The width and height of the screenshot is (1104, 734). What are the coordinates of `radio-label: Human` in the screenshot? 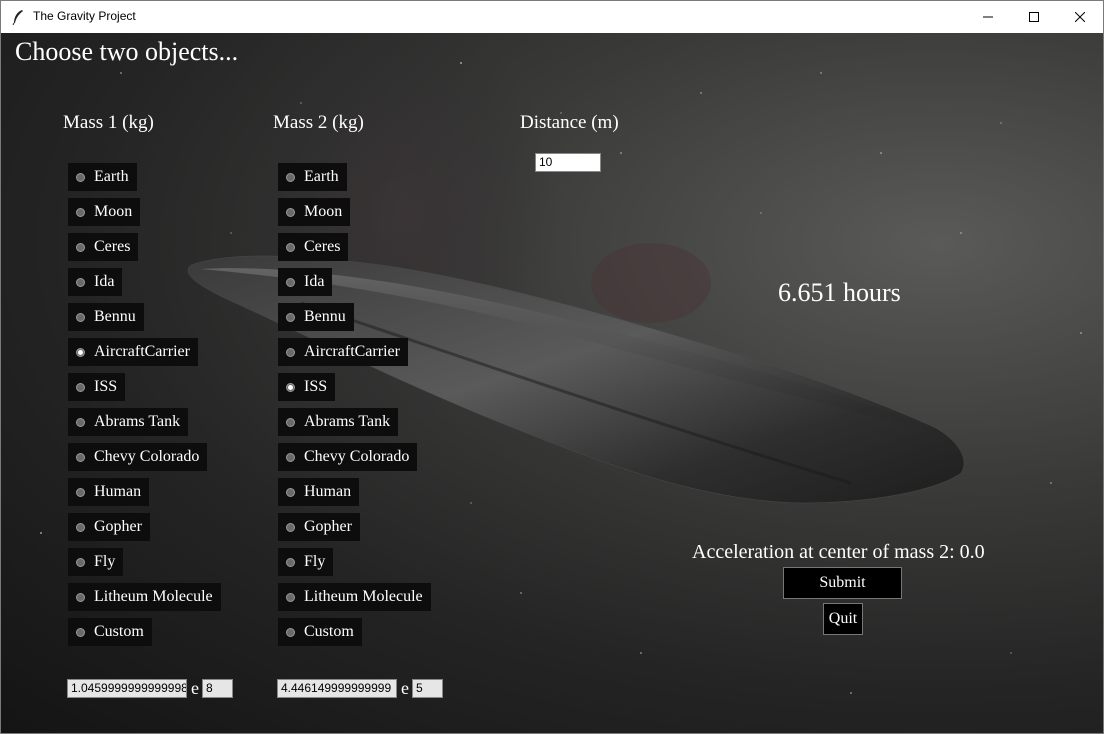 It's located at (118, 491).